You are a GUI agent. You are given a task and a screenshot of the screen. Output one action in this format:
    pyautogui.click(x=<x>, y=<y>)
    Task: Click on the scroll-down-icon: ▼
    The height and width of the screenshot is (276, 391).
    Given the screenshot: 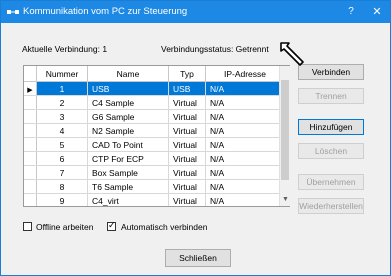 What is the action you would take?
    pyautogui.click(x=285, y=199)
    